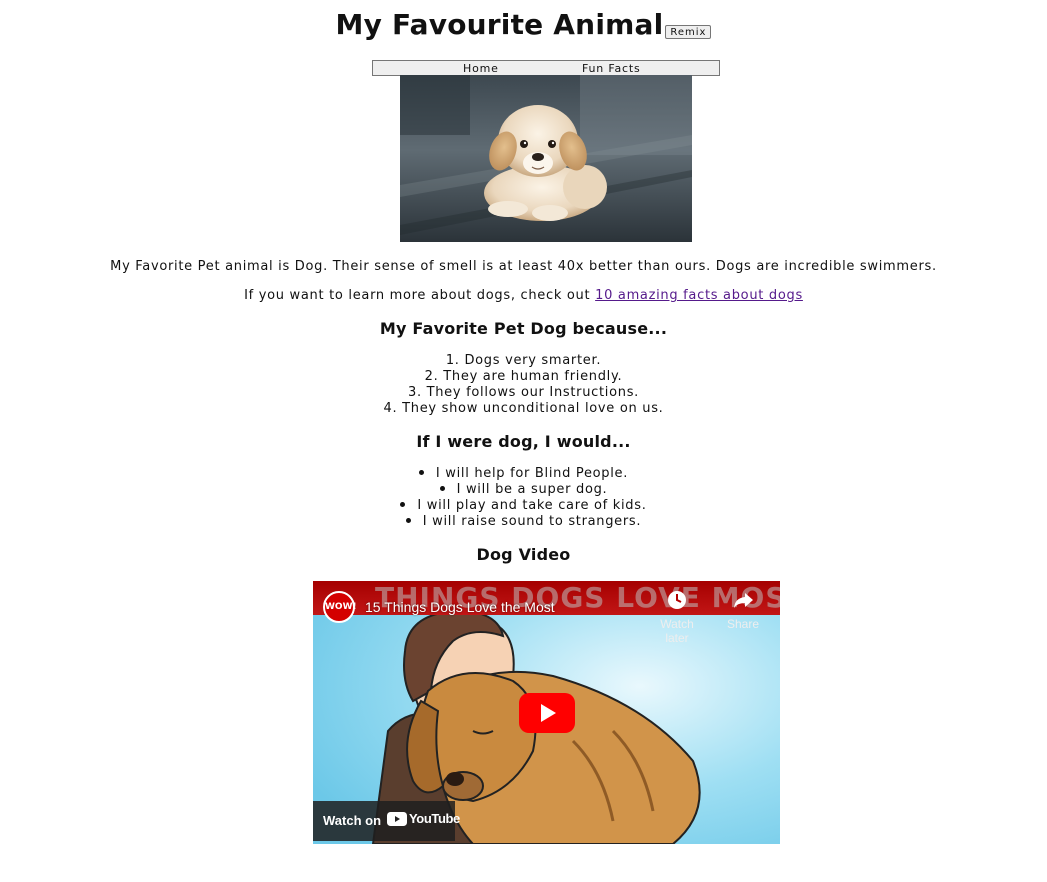  Describe the element at coordinates (523, 360) in the screenshot. I see `list-item: 1. Dogs very smarter.` at that location.